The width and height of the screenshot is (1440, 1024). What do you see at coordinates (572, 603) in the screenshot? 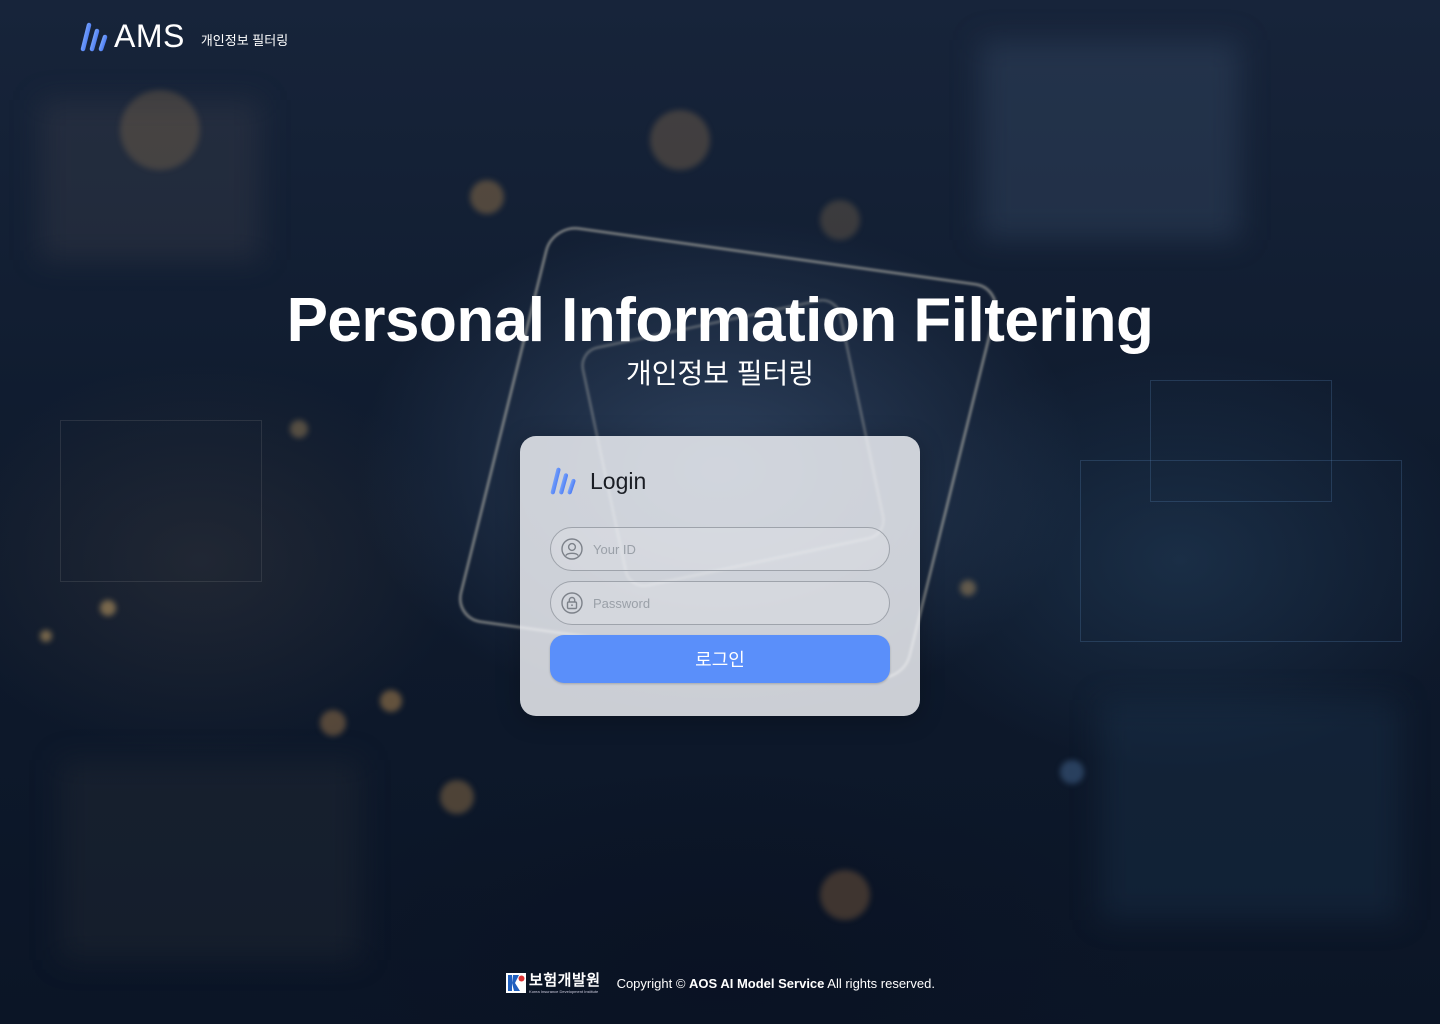
I see `lock-icon` at bounding box center [572, 603].